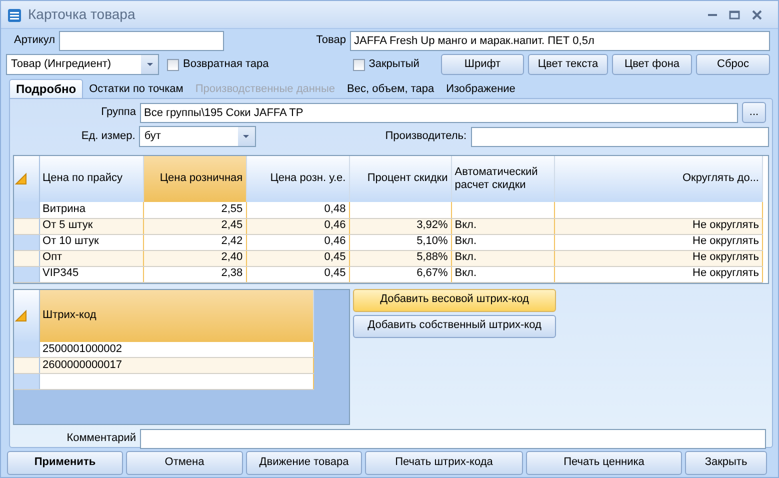 Image resolution: width=779 pixels, height=478 pixels. What do you see at coordinates (331, 41) in the screenshot?
I see `field-label: Товар` at bounding box center [331, 41].